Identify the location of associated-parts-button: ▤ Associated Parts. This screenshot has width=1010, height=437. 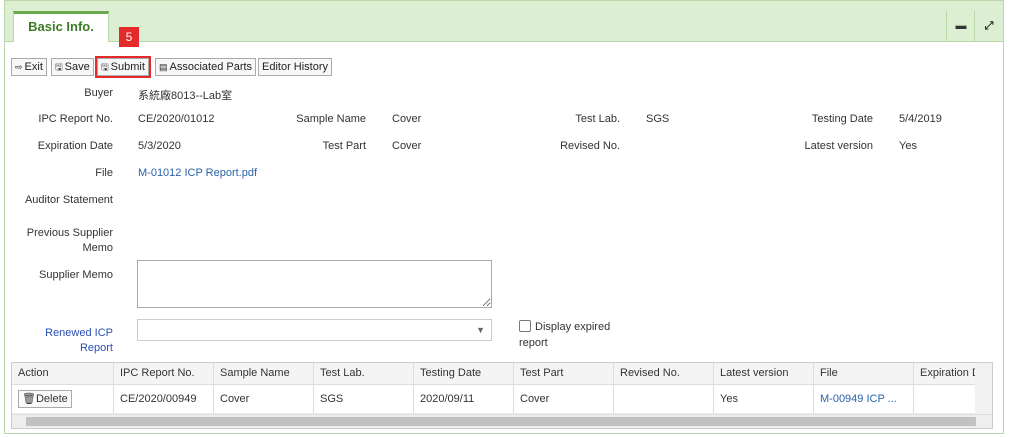
(206, 67).